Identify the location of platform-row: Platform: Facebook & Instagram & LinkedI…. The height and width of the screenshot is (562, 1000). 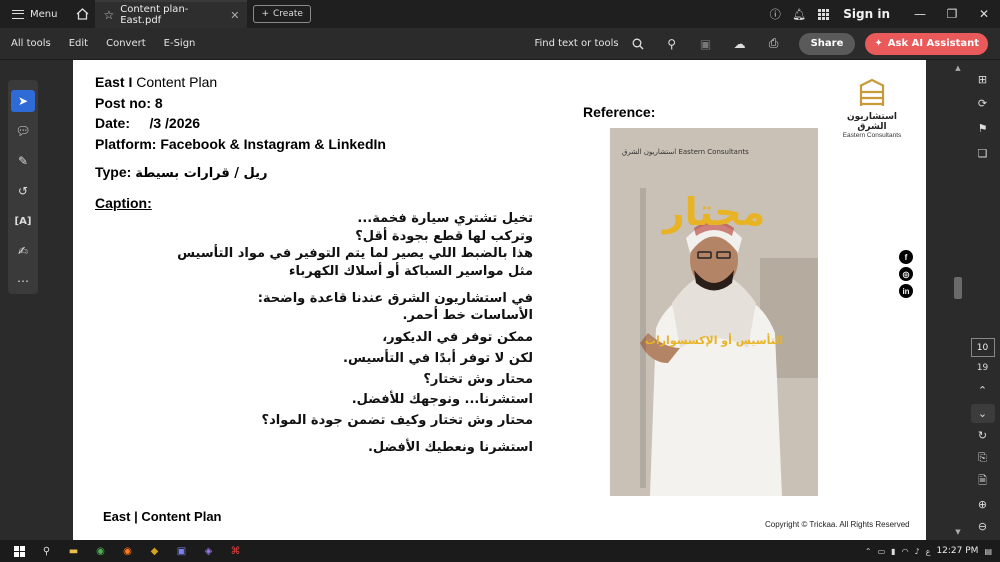
(240, 144).